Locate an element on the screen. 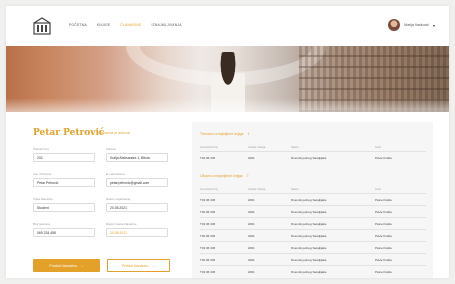 This screenshot has width=455, height=284. user-menu: Marija Vasković ▾ is located at coordinates (411, 25).